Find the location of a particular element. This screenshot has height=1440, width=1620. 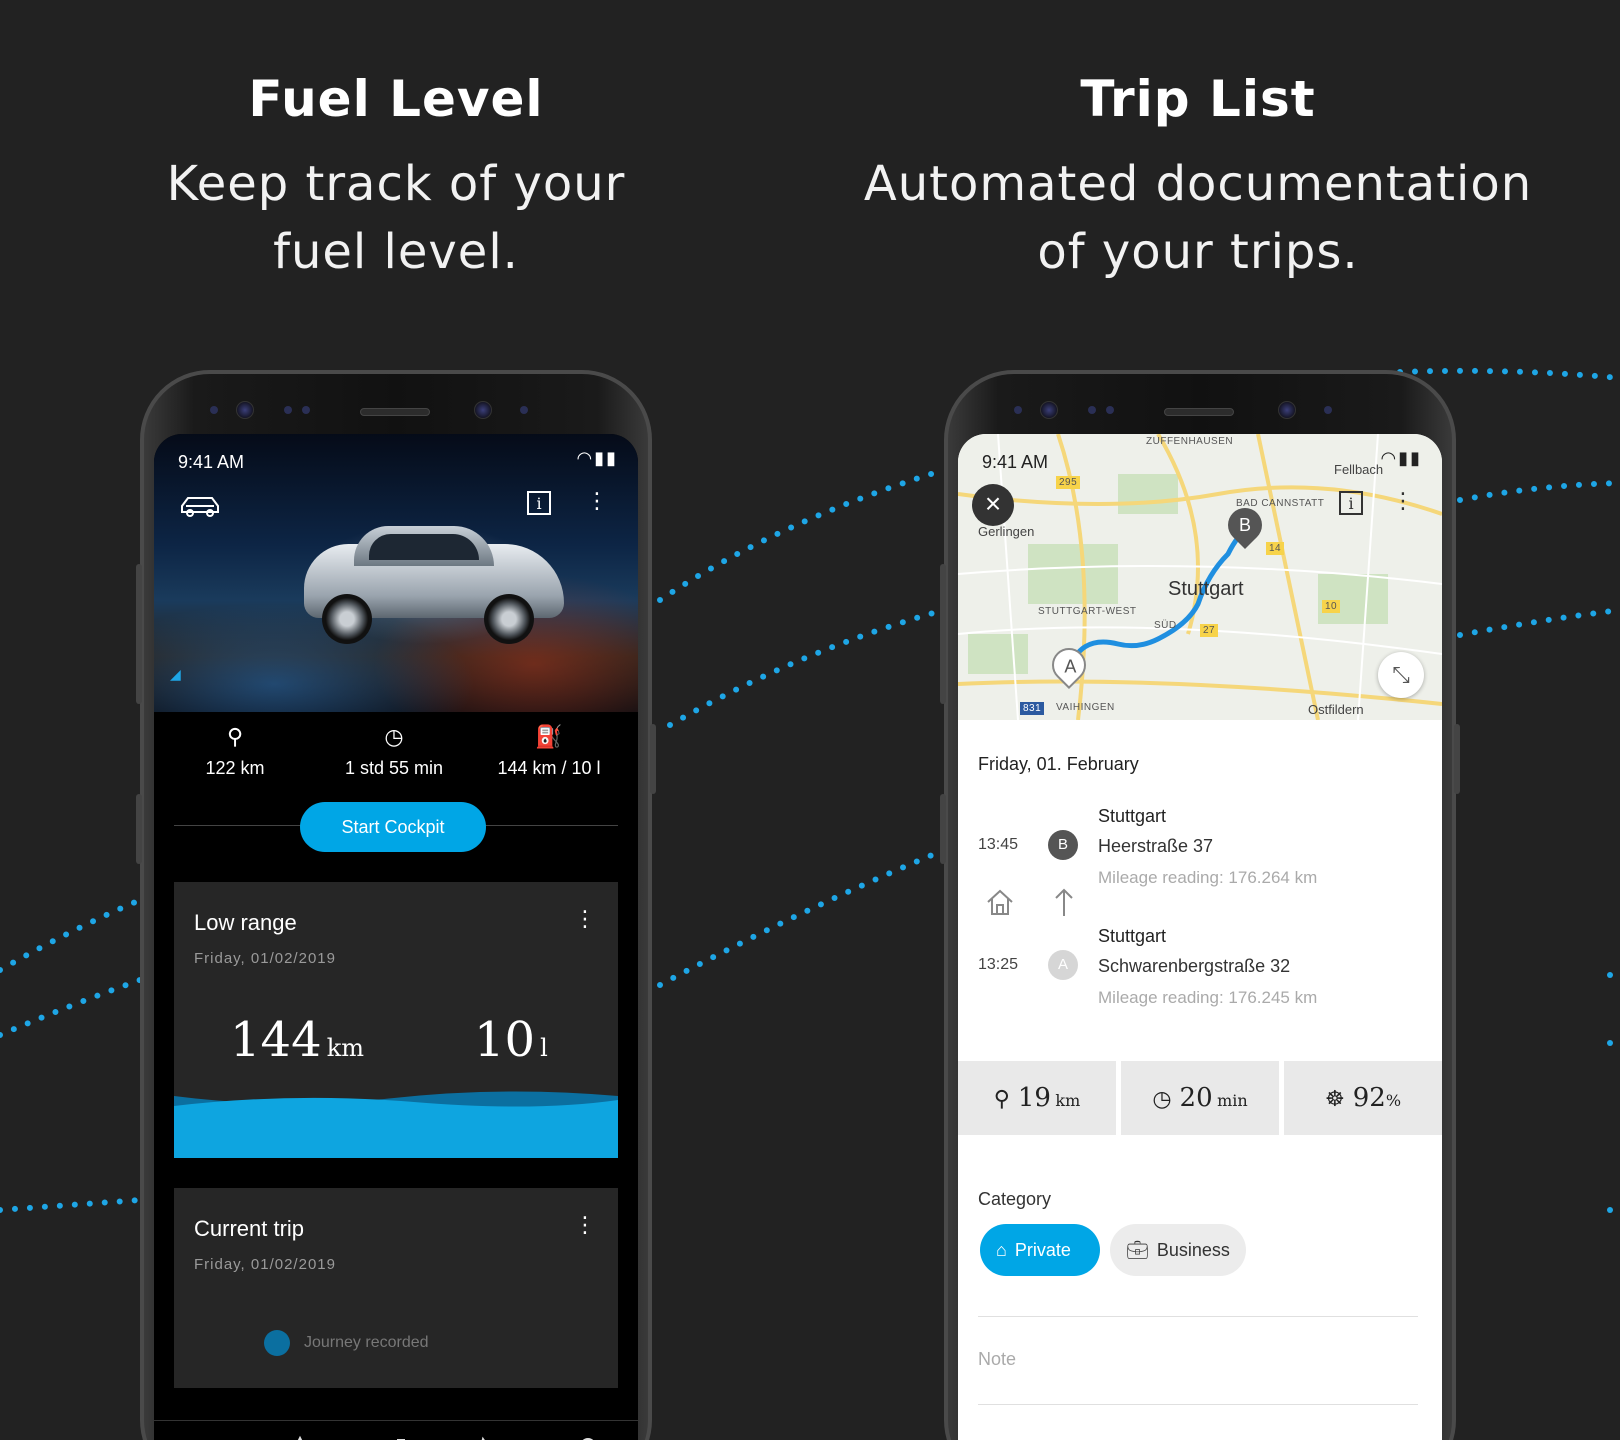

trip-metrics: ⚲ 19 km ◷ 20 min ☸ 92% is located at coordinates (1200, 1098).